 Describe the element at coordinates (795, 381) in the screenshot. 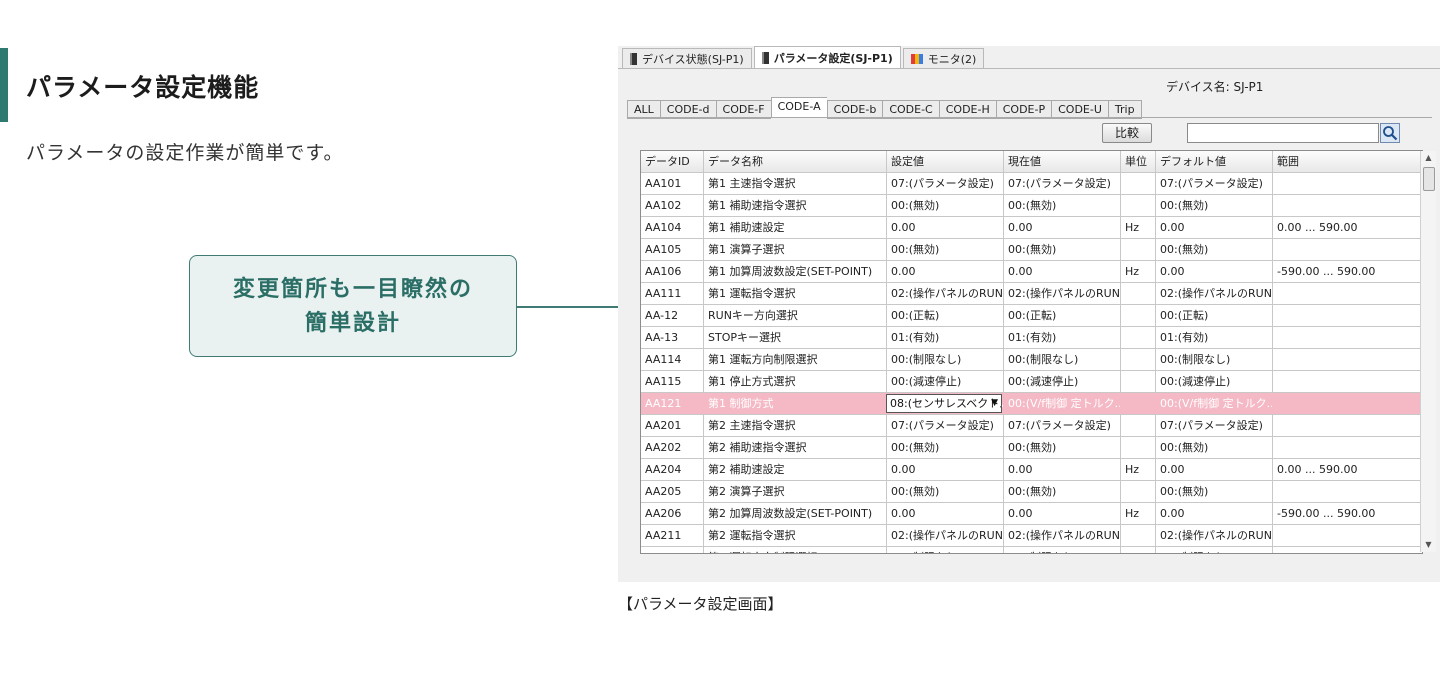

I see `row-name-cell: 第1 停止方式選択` at that location.